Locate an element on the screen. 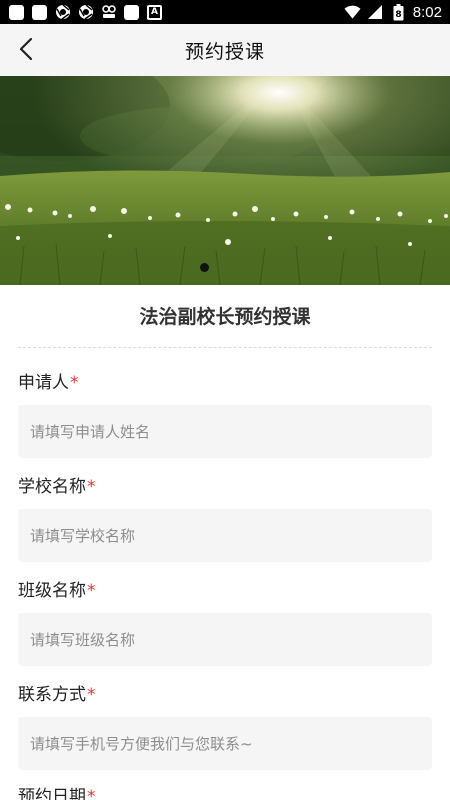 The width and height of the screenshot is (450, 800). appointment-date-label-text: 预约日期 is located at coordinates (52, 793).